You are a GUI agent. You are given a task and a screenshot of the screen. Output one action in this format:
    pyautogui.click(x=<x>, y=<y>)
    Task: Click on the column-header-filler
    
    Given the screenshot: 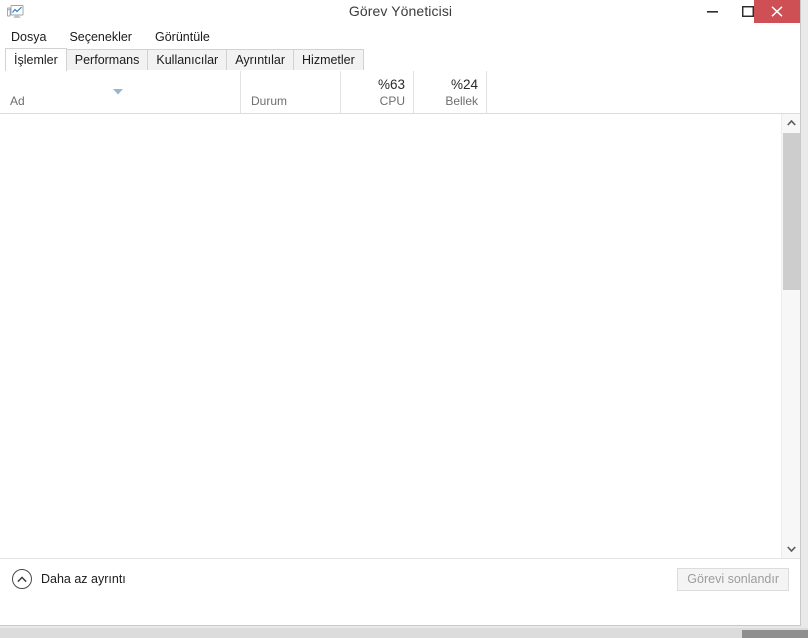 What is the action you would take?
    pyautogui.click(x=643, y=92)
    